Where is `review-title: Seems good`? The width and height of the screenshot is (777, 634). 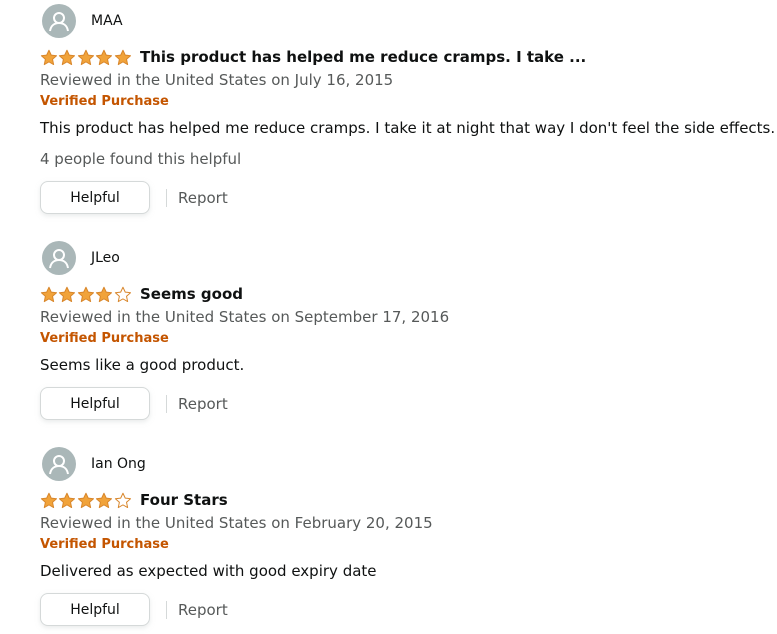
review-title: Seems good is located at coordinates (191, 294).